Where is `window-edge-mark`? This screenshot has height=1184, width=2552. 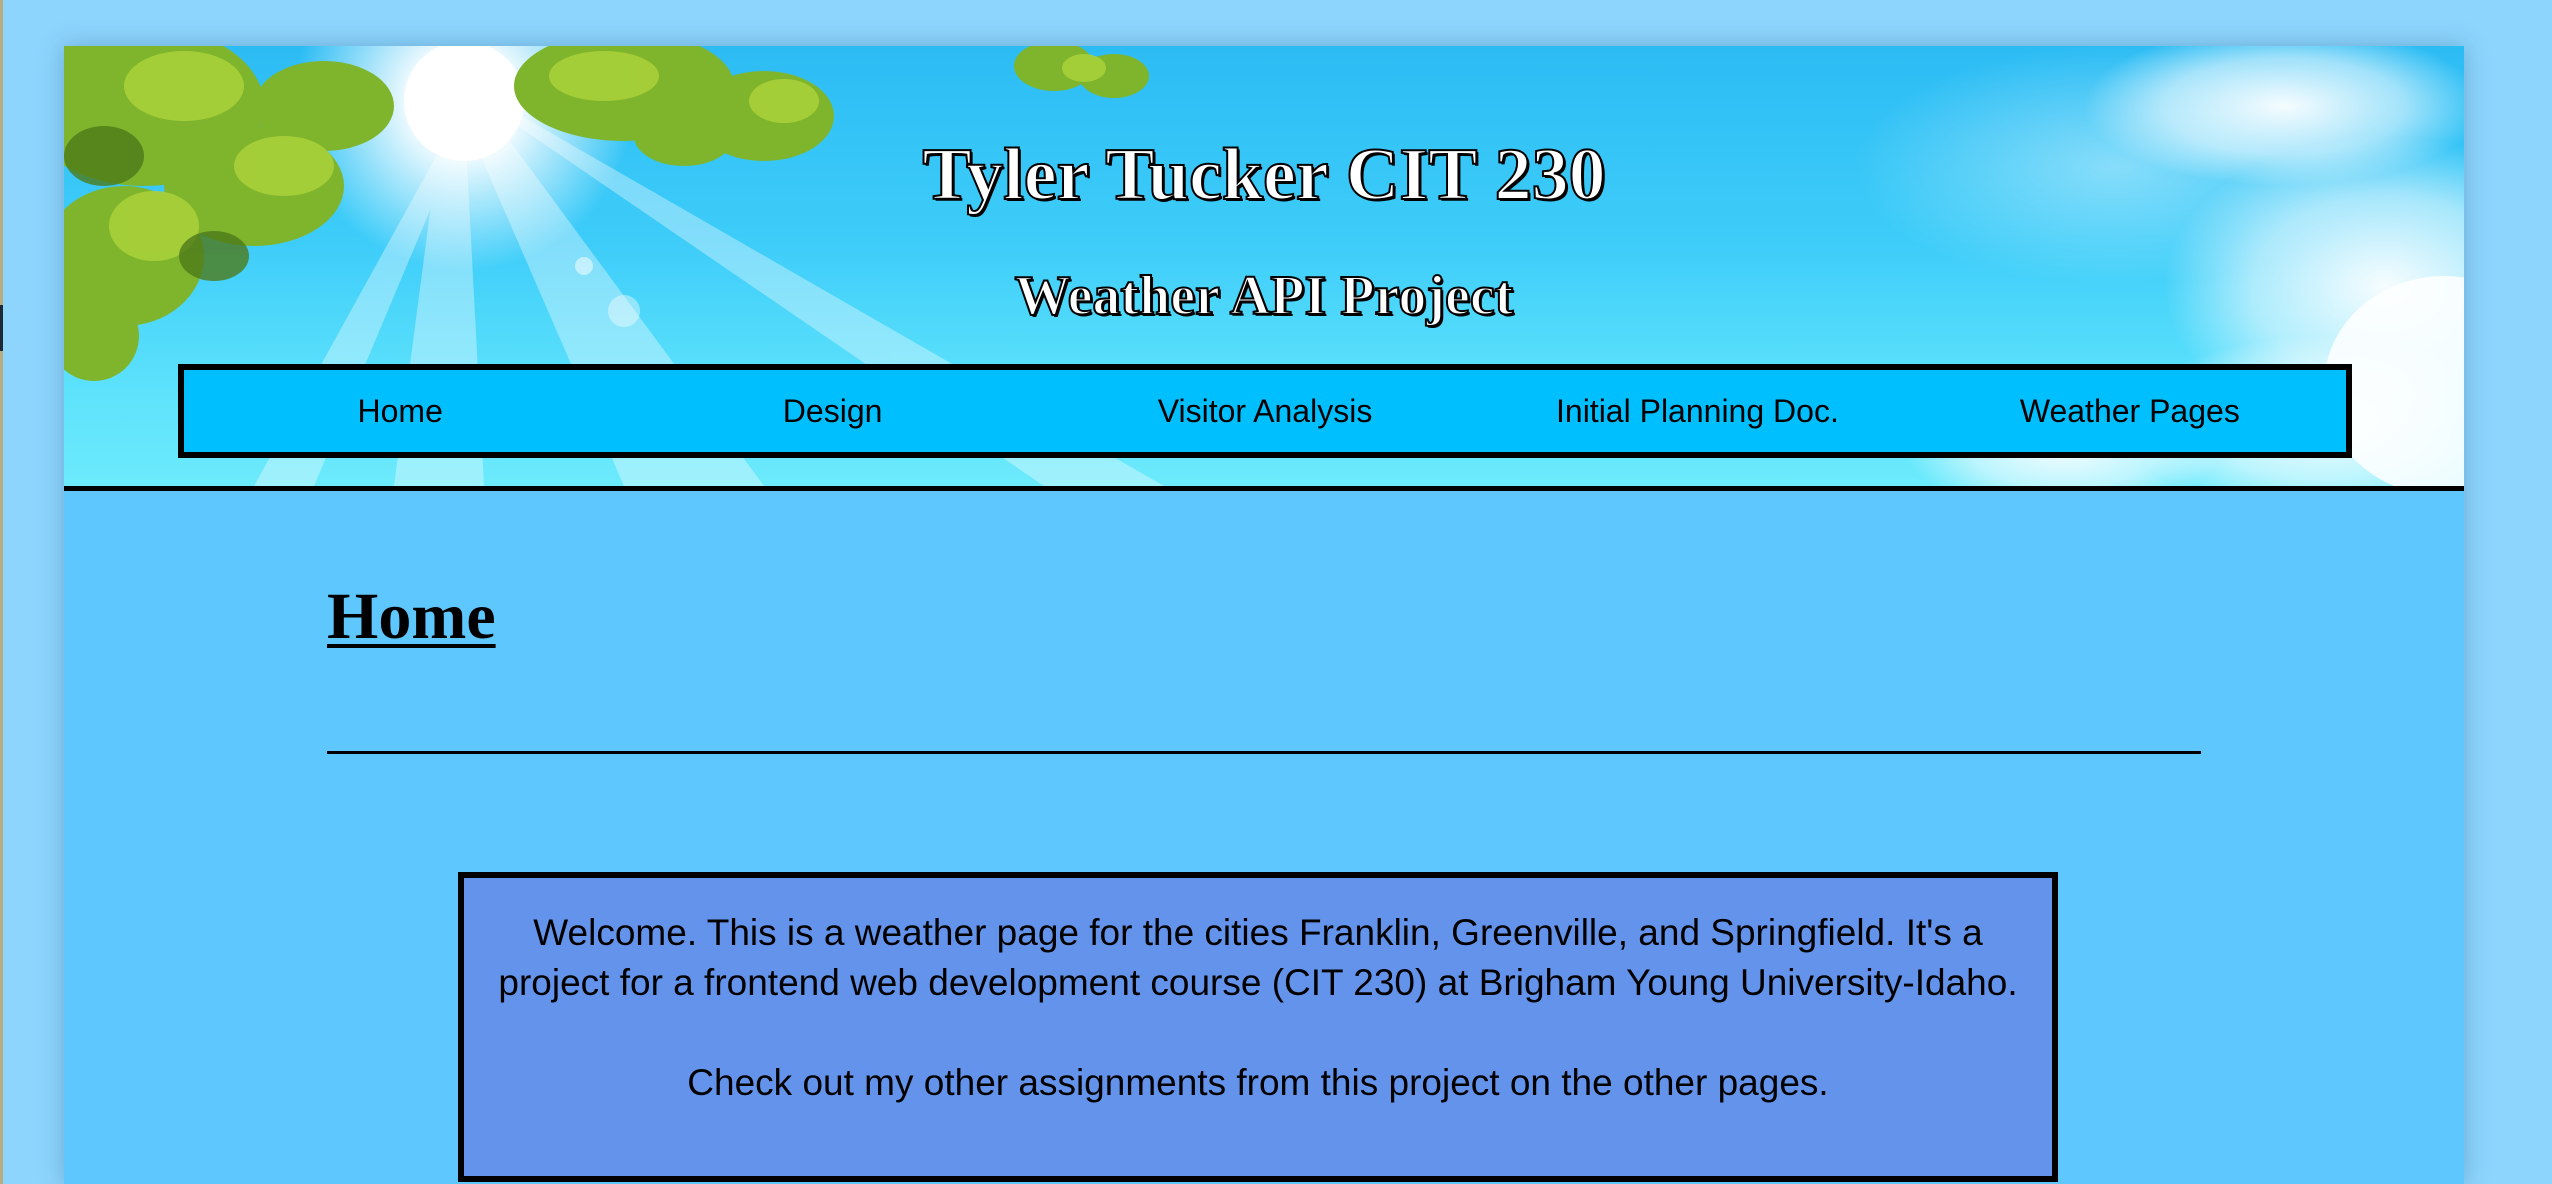 window-edge-mark is located at coordinates (1, 328).